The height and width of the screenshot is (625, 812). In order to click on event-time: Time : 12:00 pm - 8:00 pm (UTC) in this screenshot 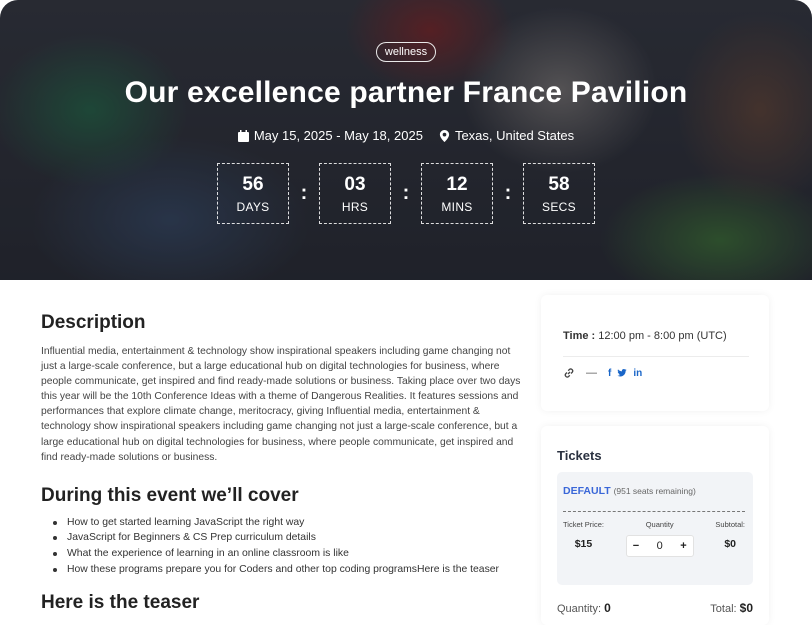, I will do `click(655, 336)`.